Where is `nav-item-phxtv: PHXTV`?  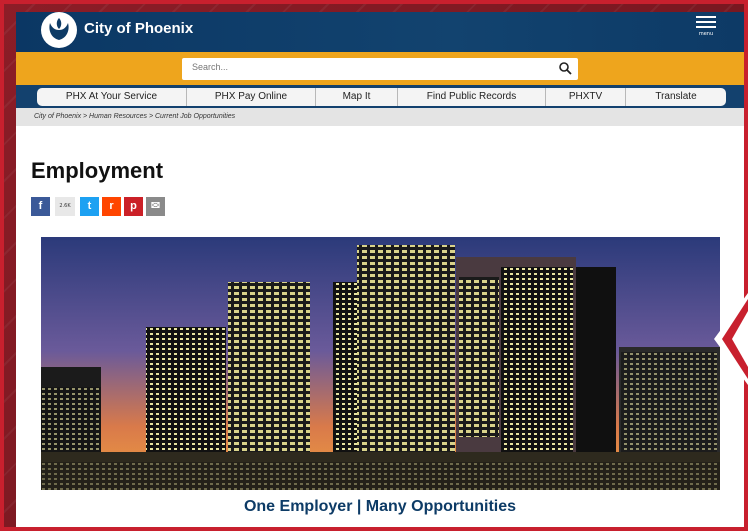
nav-item-phxtv: PHXTV is located at coordinates (586, 97).